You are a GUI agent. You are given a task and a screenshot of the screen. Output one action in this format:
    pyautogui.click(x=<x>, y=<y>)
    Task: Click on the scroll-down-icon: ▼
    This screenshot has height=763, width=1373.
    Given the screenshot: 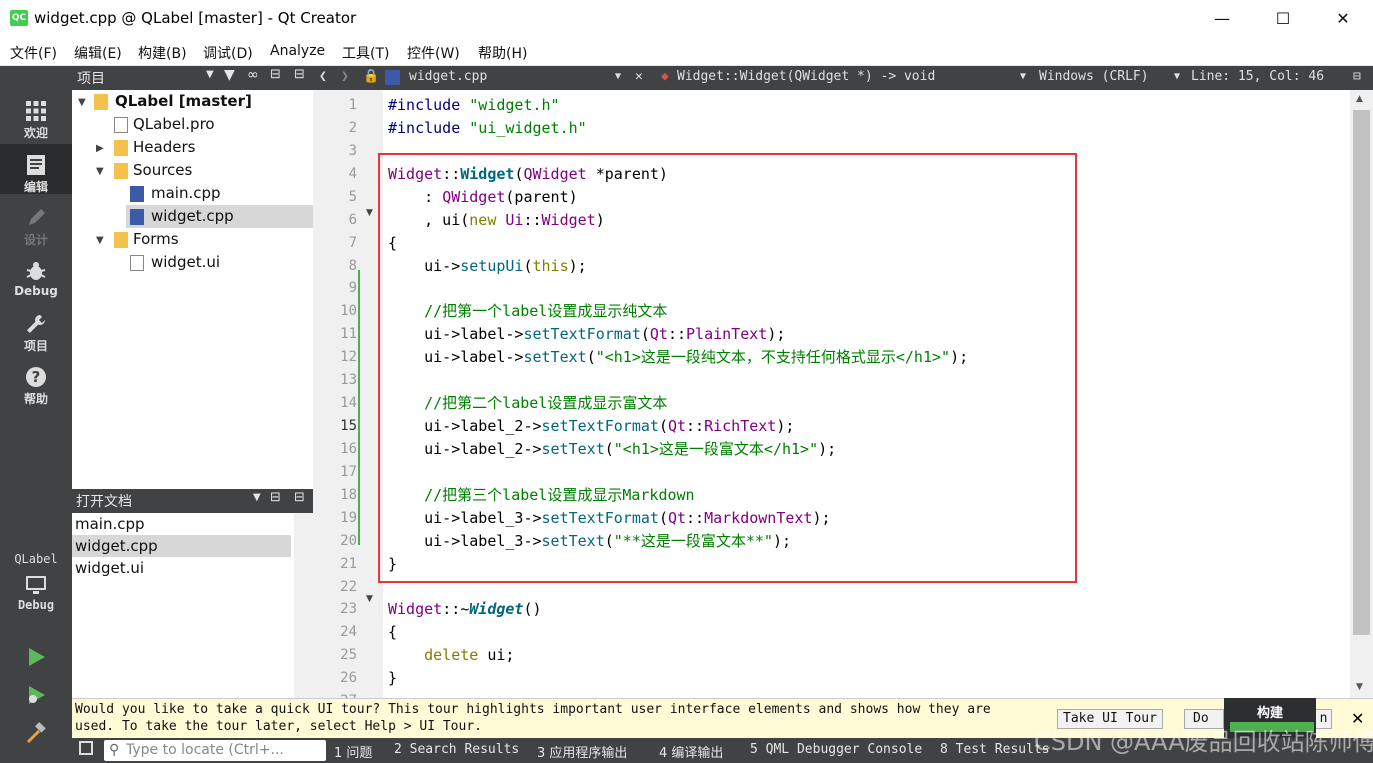 What is the action you would take?
    pyautogui.click(x=1359, y=687)
    